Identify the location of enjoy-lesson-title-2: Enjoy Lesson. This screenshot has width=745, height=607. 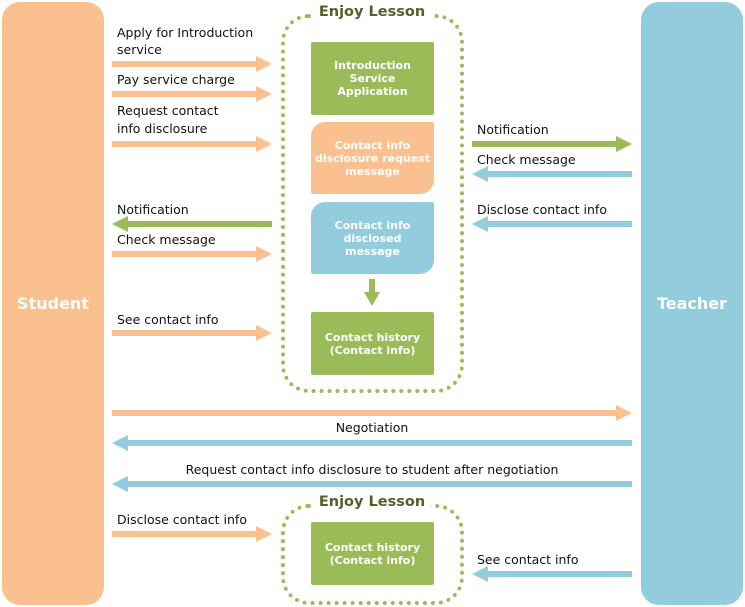
(372, 502).